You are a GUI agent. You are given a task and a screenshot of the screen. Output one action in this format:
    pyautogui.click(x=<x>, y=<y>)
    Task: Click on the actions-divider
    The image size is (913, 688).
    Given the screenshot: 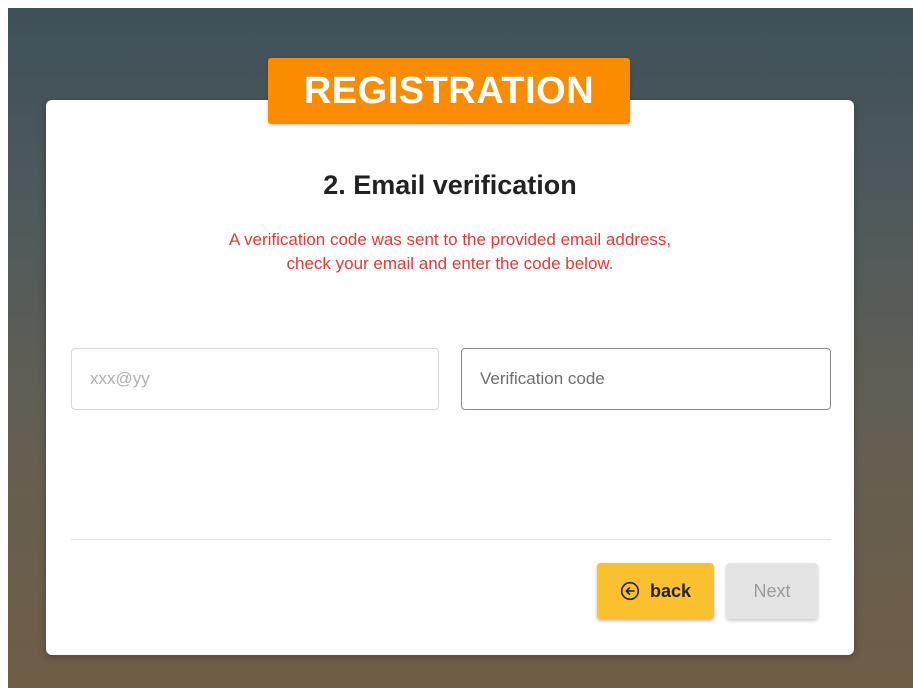 What is the action you would take?
    pyautogui.click(x=451, y=539)
    